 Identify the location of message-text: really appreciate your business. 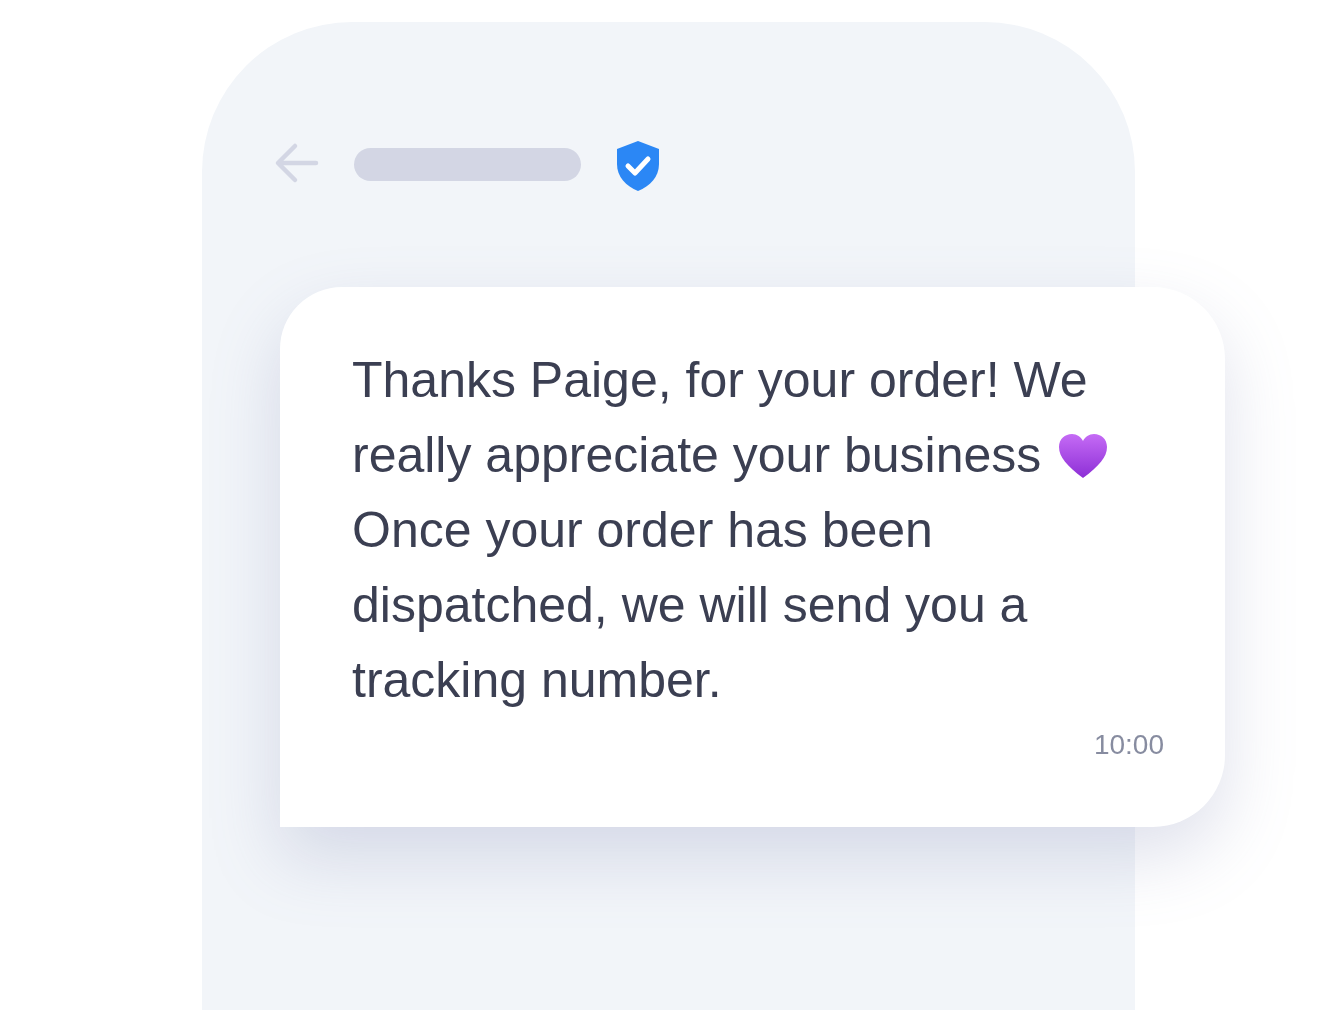
(697, 455).